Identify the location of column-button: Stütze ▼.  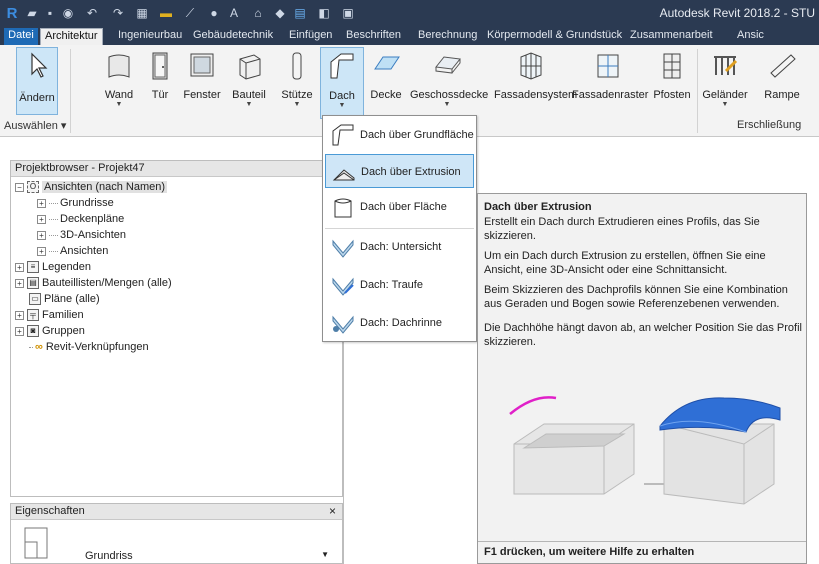
(297, 82).